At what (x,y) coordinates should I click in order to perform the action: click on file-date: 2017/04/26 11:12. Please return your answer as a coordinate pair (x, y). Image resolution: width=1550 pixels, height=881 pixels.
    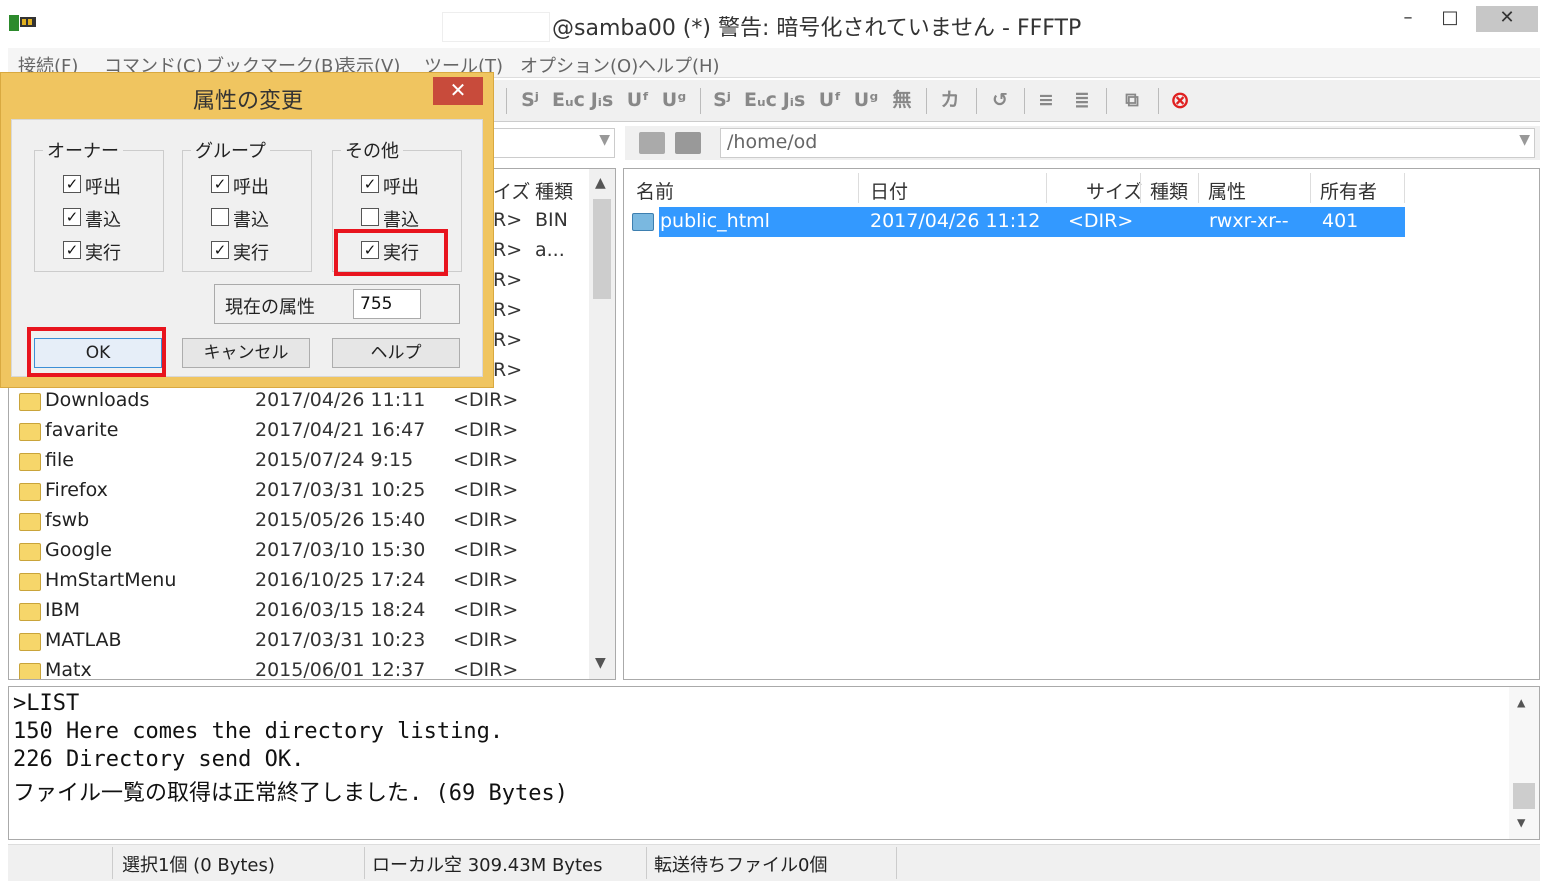
    Looking at the image, I should click on (955, 221).